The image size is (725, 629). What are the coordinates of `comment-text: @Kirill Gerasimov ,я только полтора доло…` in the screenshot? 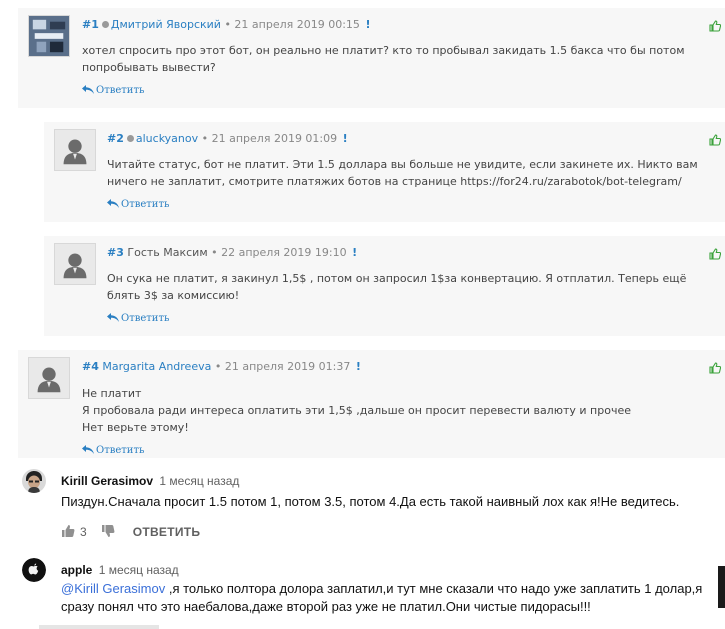 It's located at (386, 598).